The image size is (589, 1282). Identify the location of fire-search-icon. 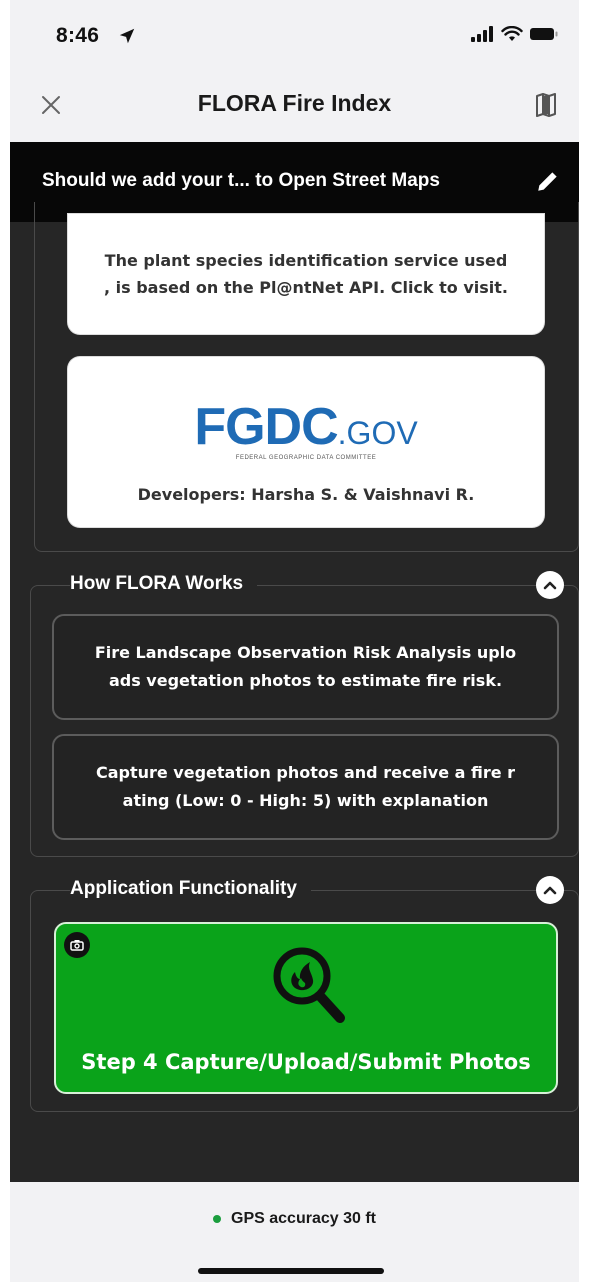
(309, 985).